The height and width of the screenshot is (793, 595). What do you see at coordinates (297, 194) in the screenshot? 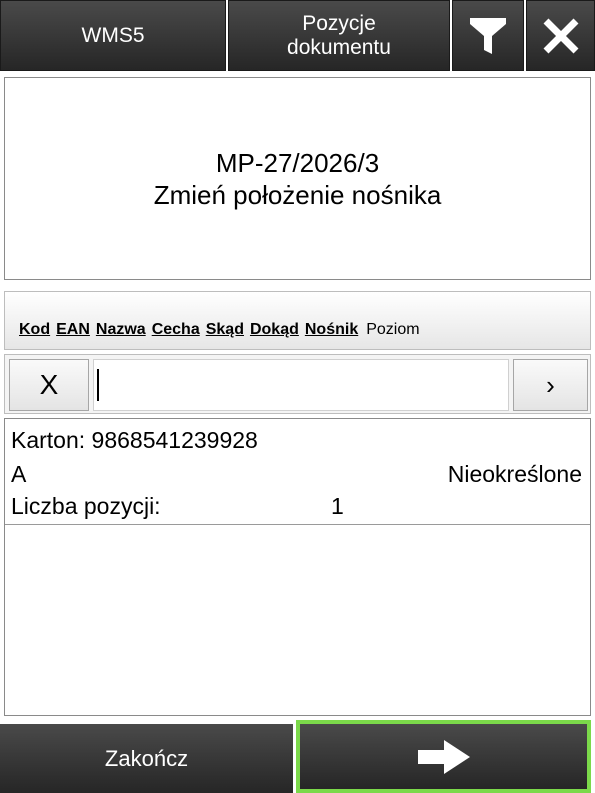
I see `operation-name: Zmień położenie nośnika` at bounding box center [297, 194].